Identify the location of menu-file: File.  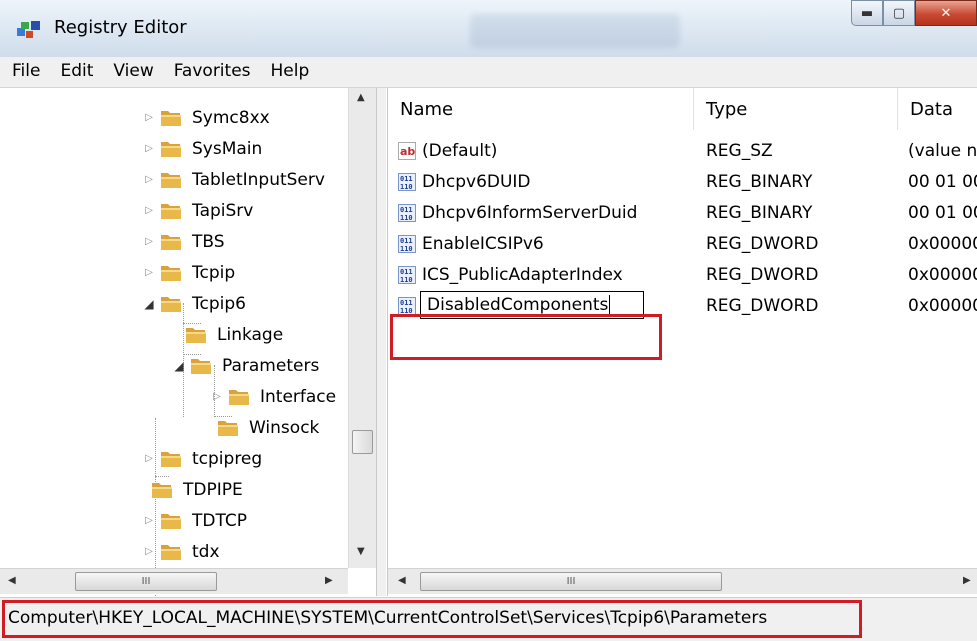
(24, 72).